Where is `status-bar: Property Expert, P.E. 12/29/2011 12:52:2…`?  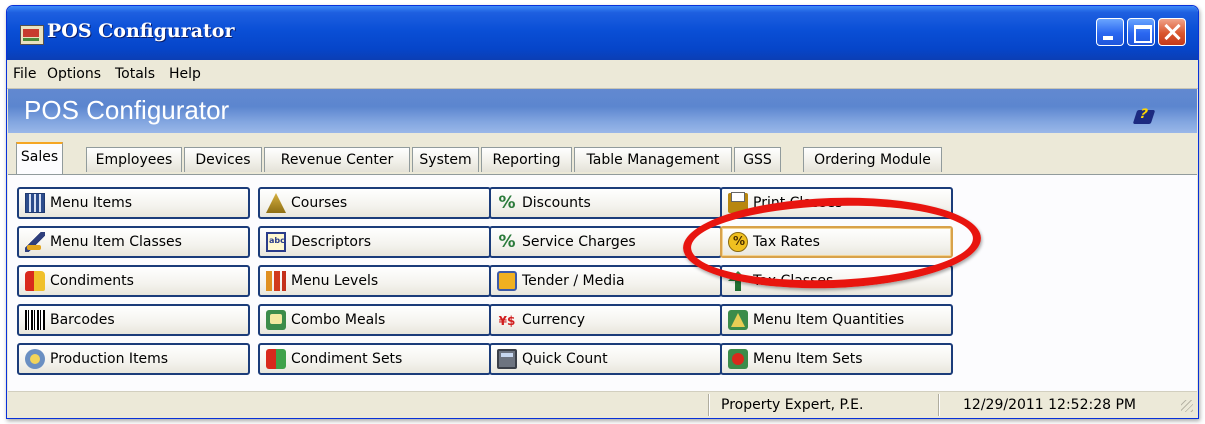 status-bar: Property Expert, P.E. 12/29/2011 12:52:2… is located at coordinates (602, 404).